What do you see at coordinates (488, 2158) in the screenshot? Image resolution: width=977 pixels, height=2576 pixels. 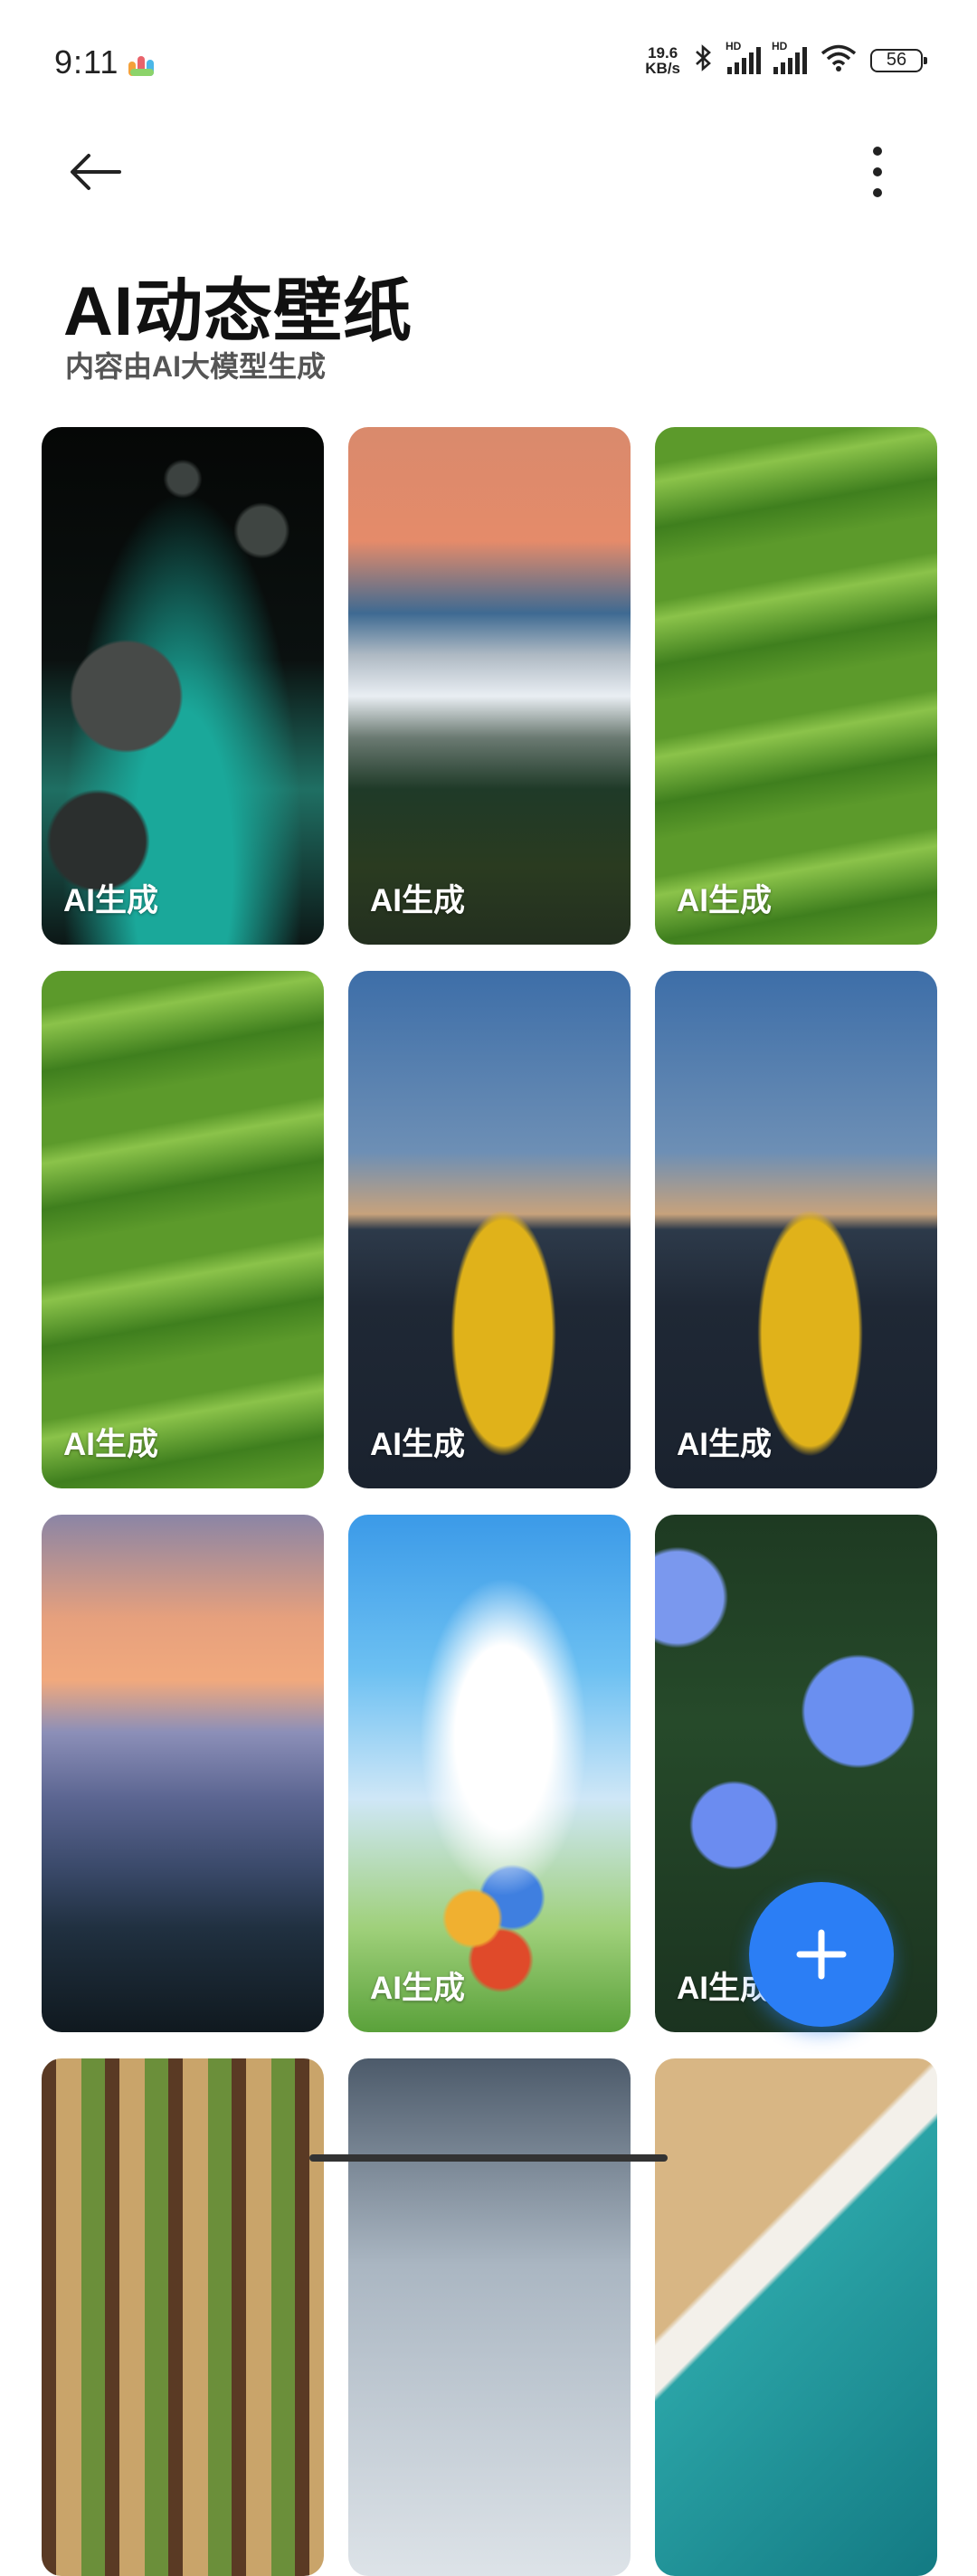 I see `home-indicator` at bounding box center [488, 2158].